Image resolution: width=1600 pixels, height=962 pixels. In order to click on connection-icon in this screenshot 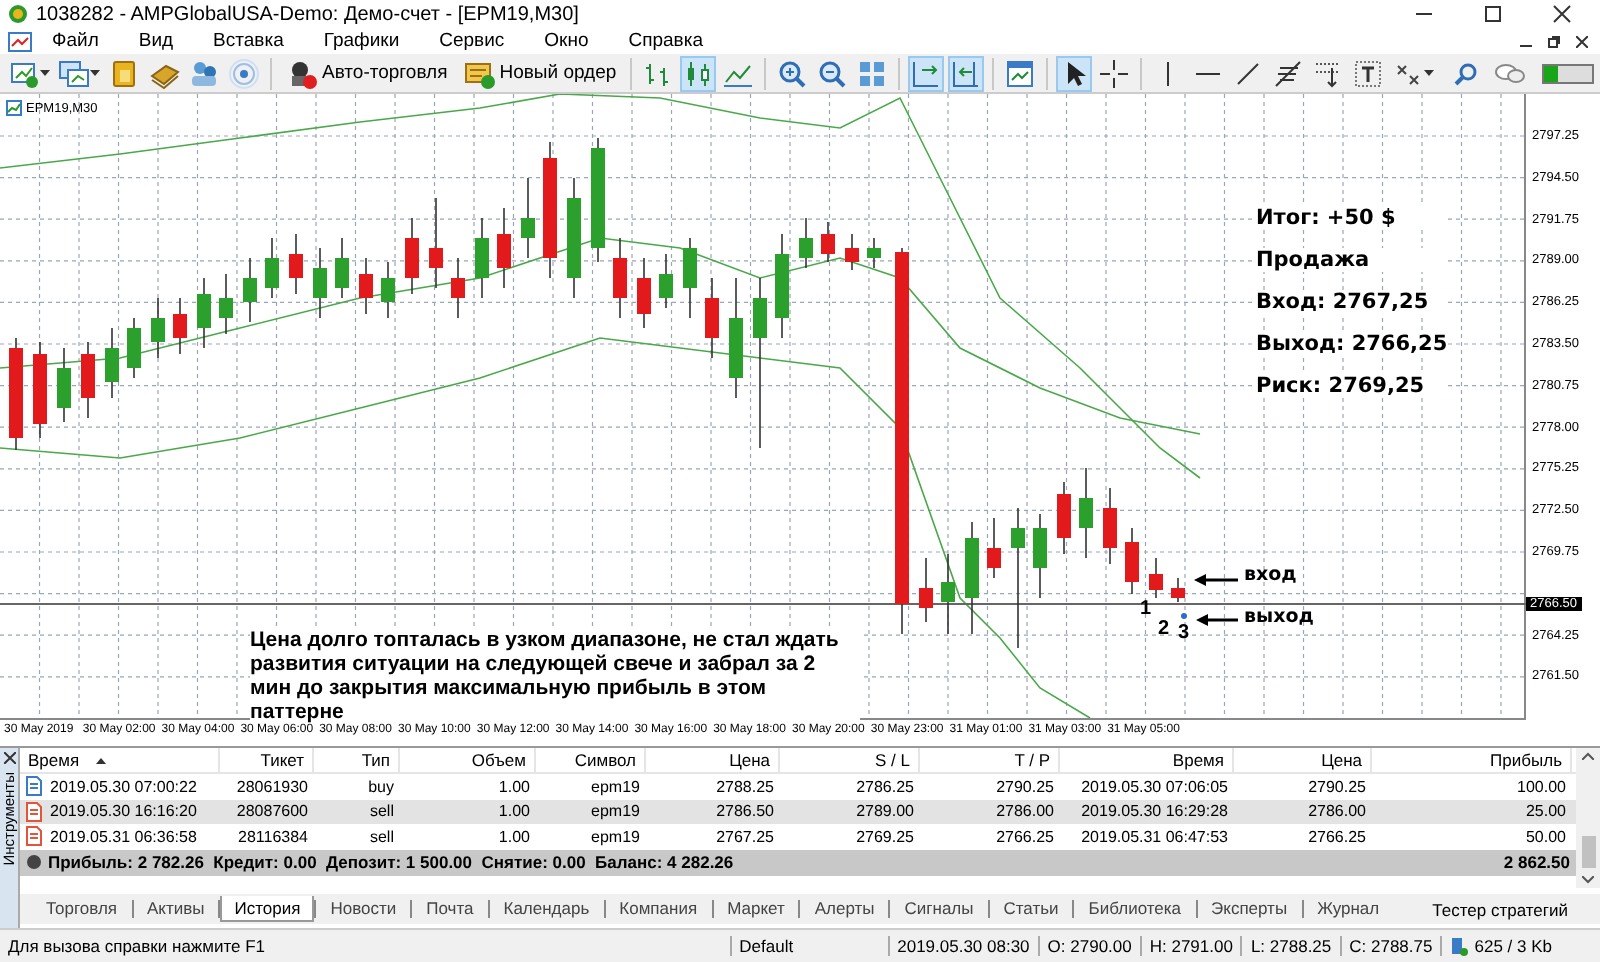, I will do `click(1459, 946)`.